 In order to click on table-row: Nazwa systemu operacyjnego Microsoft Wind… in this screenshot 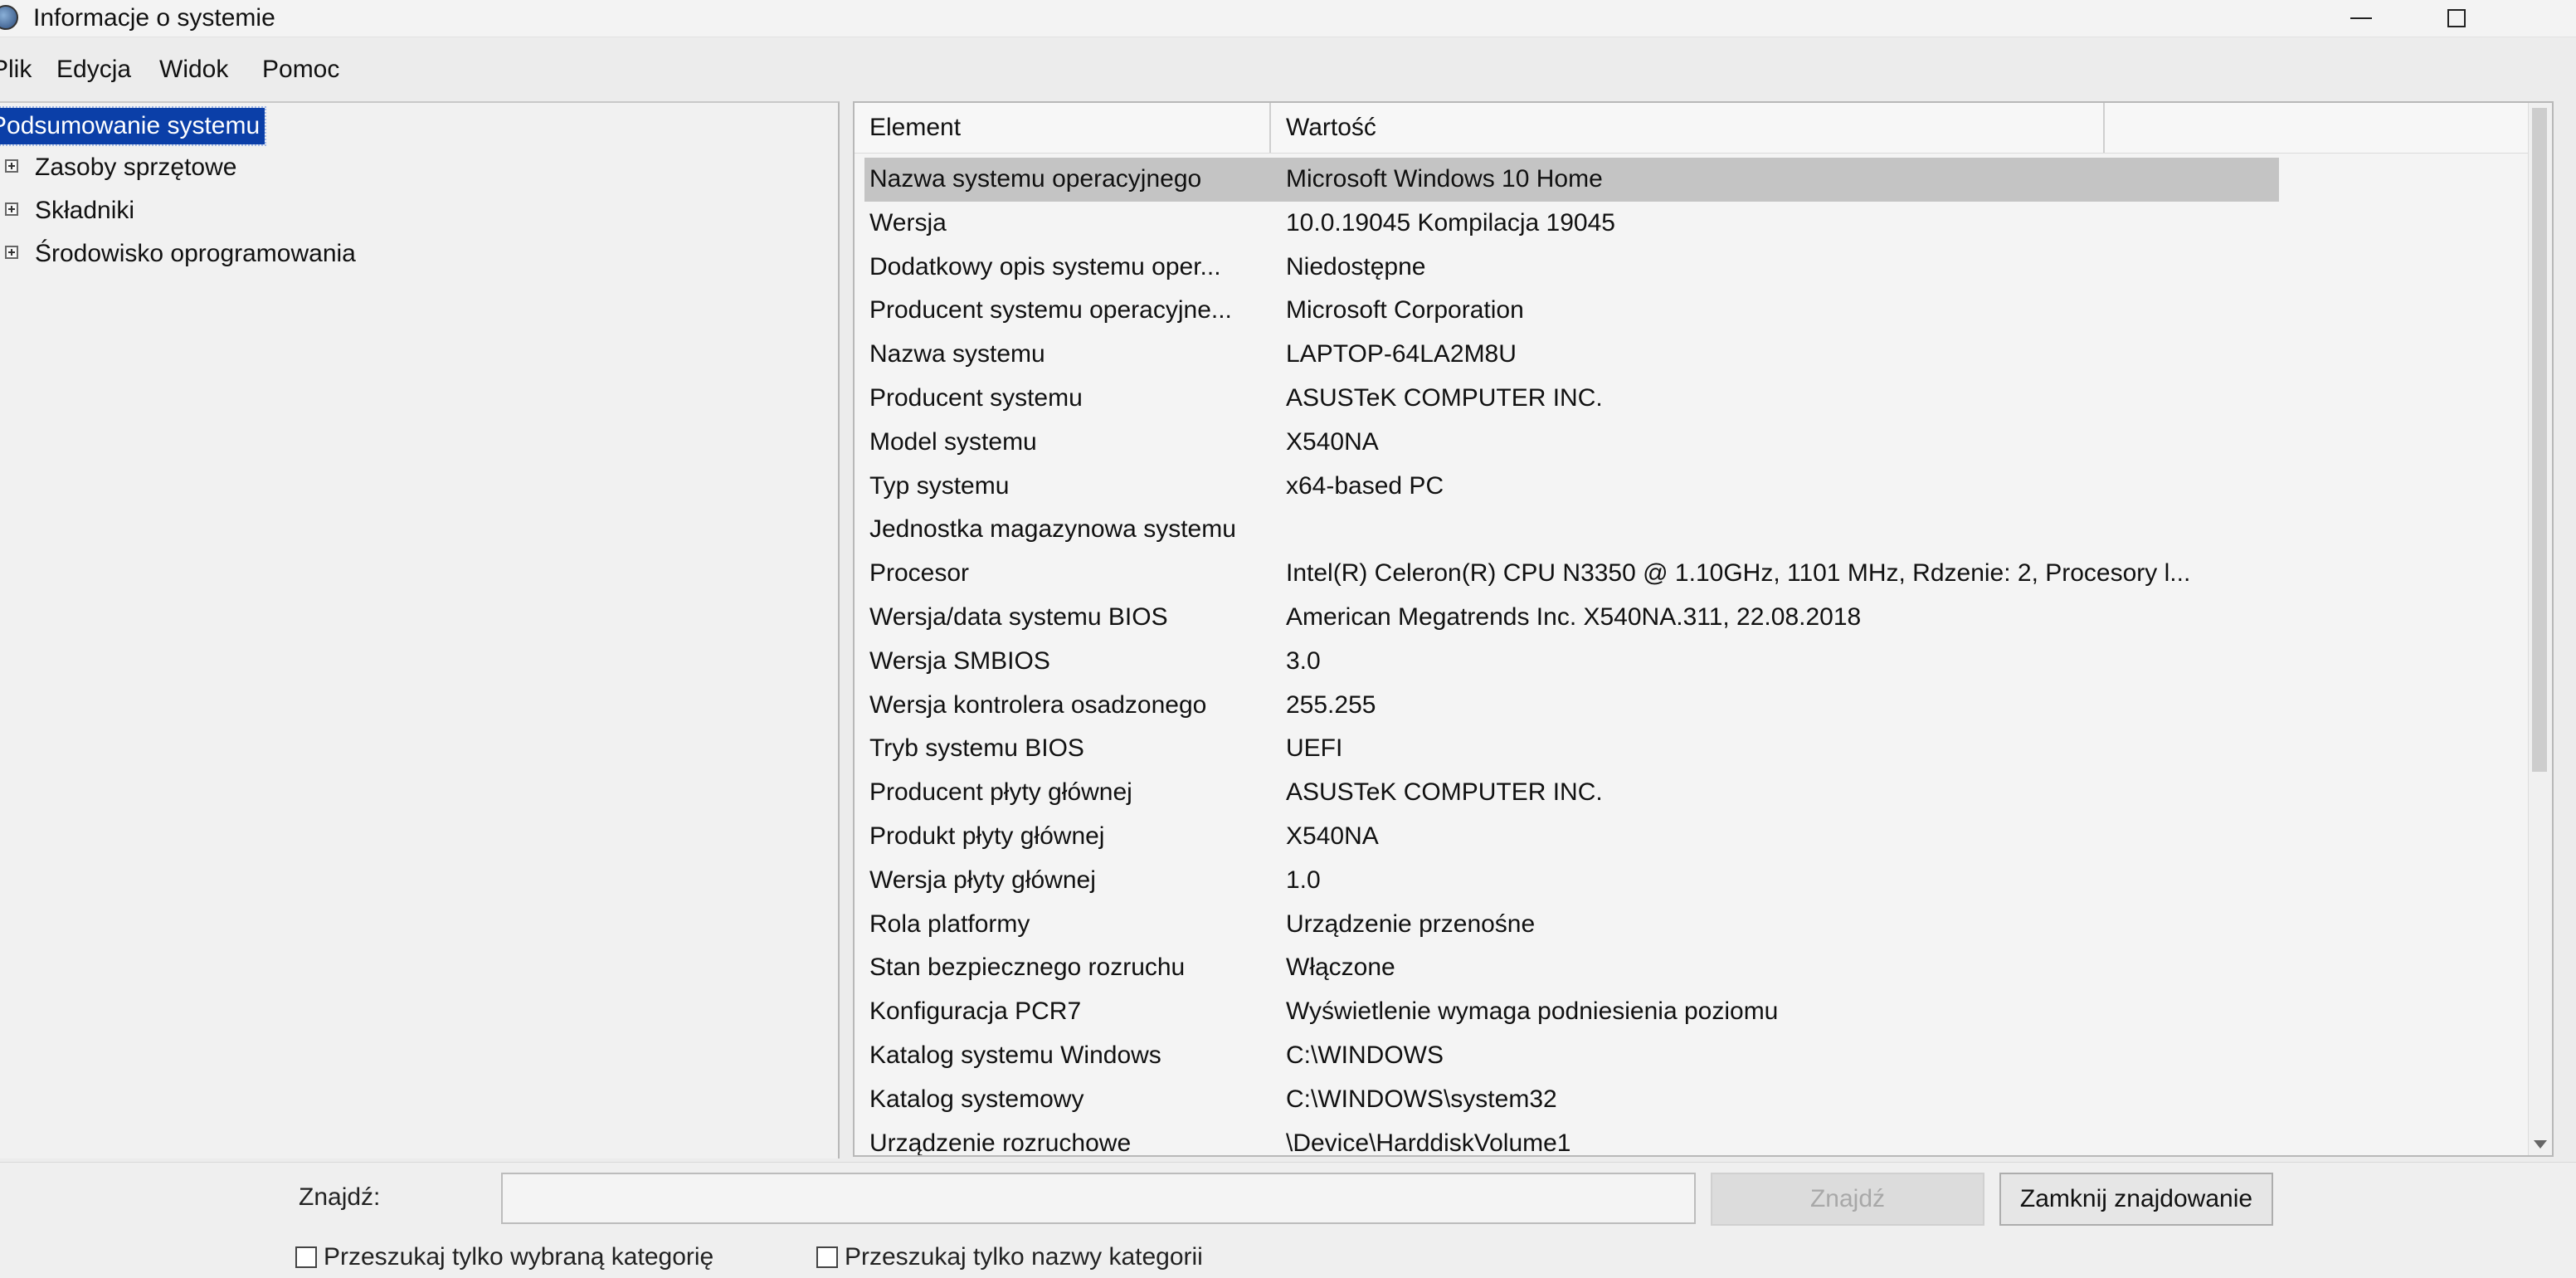, I will do `click(1571, 180)`.